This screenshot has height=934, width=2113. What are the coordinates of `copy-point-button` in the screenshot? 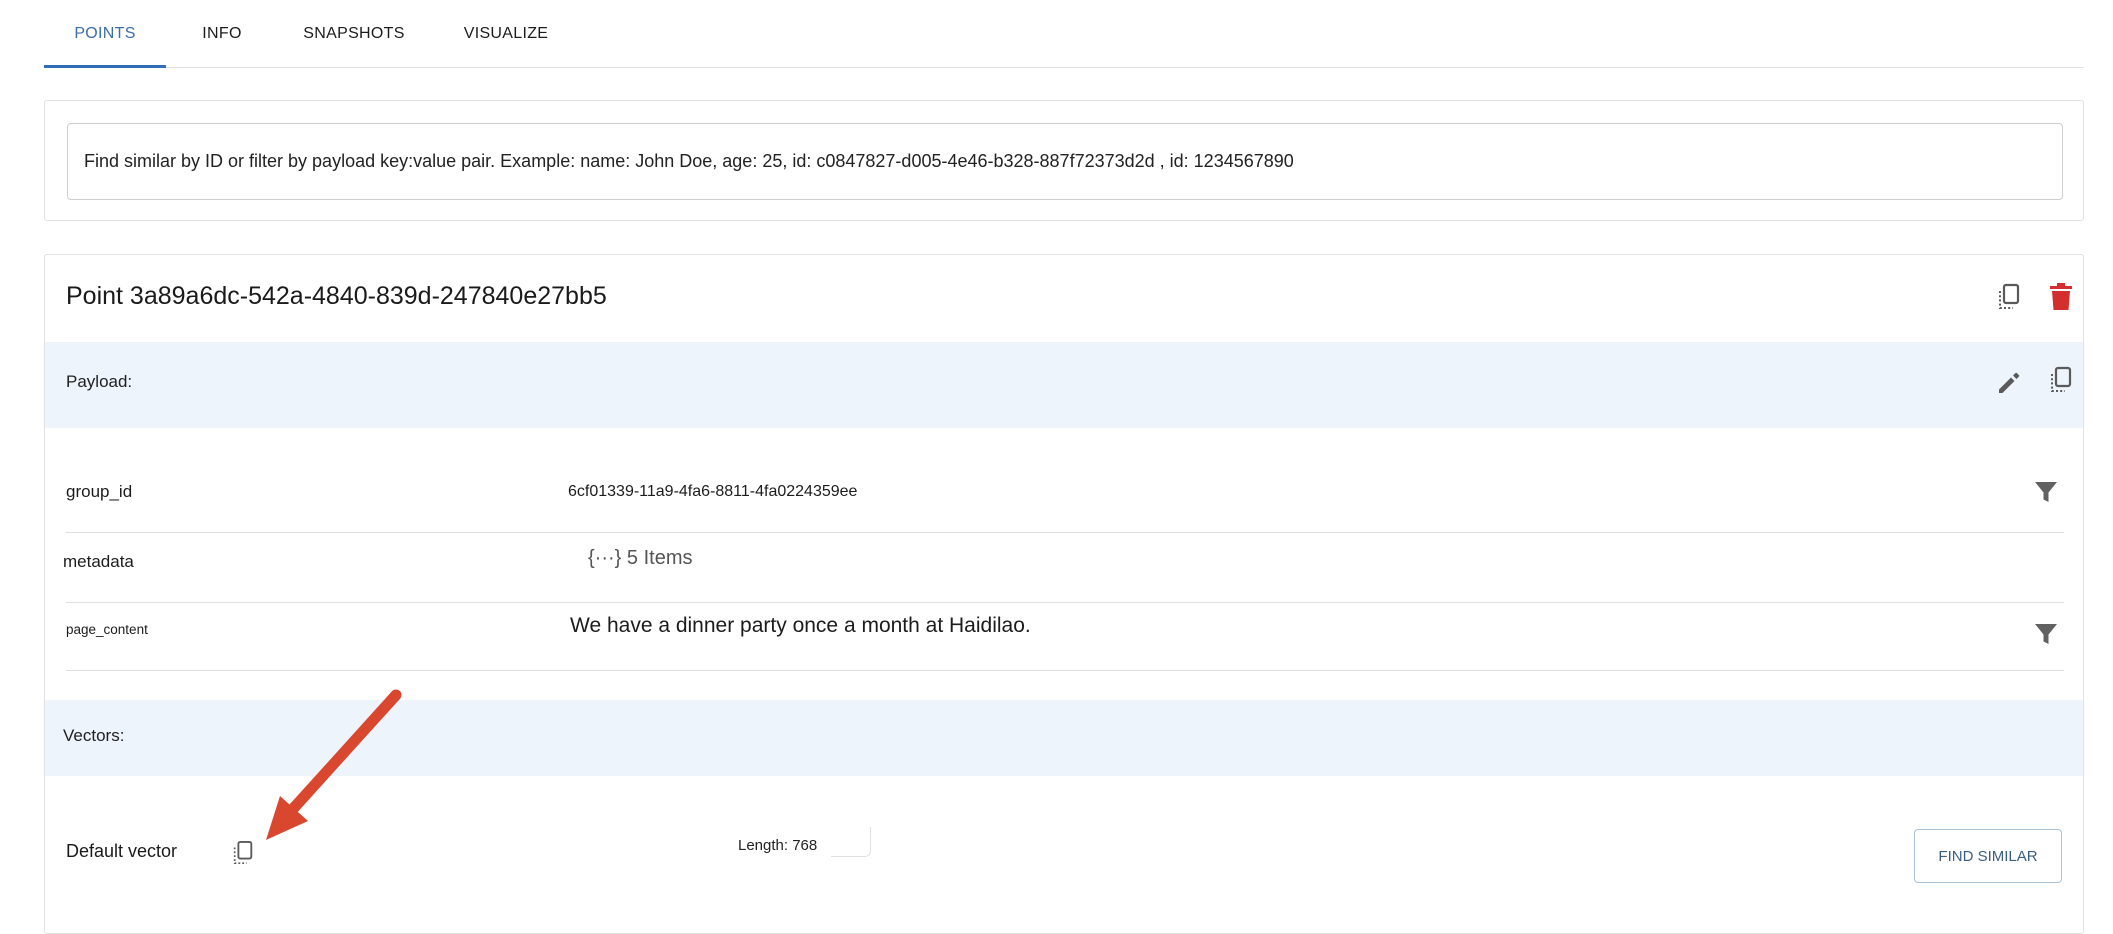 It's located at (2009, 299).